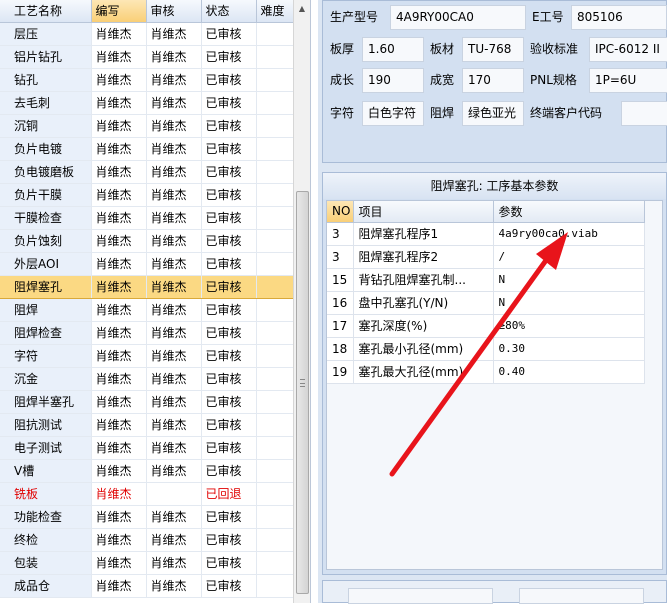 The height and width of the screenshot is (604, 667). What do you see at coordinates (569, 257) in the screenshot?
I see `param-value-cell: /` at bounding box center [569, 257].